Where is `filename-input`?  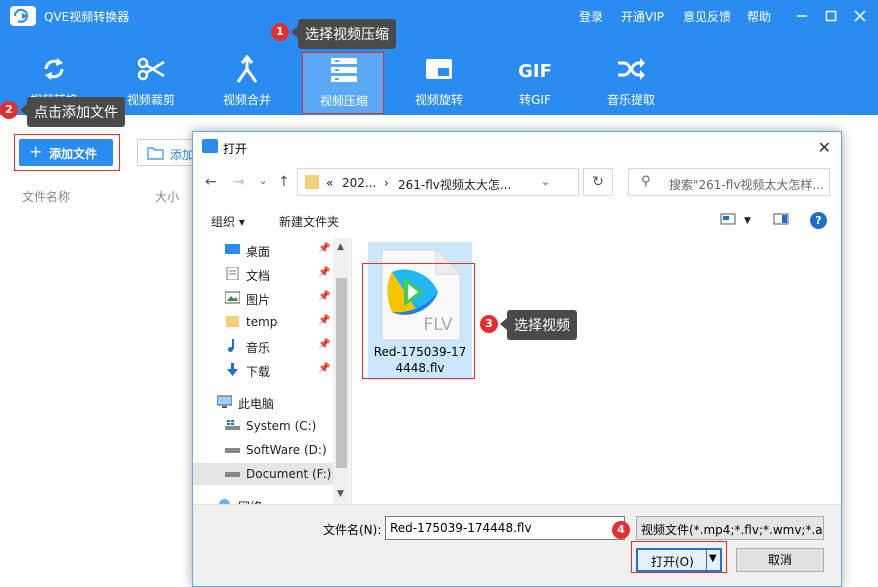 filename-input is located at coordinates (505, 528).